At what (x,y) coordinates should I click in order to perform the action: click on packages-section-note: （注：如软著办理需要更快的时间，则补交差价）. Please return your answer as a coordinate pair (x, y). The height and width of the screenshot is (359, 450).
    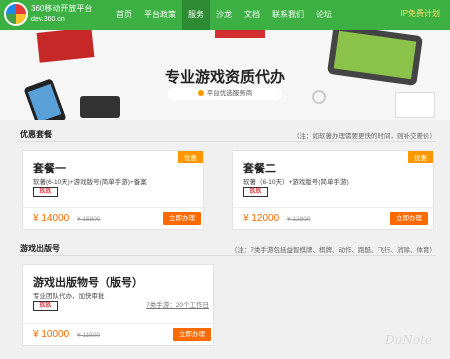
    Looking at the image, I should click on (364, 136).